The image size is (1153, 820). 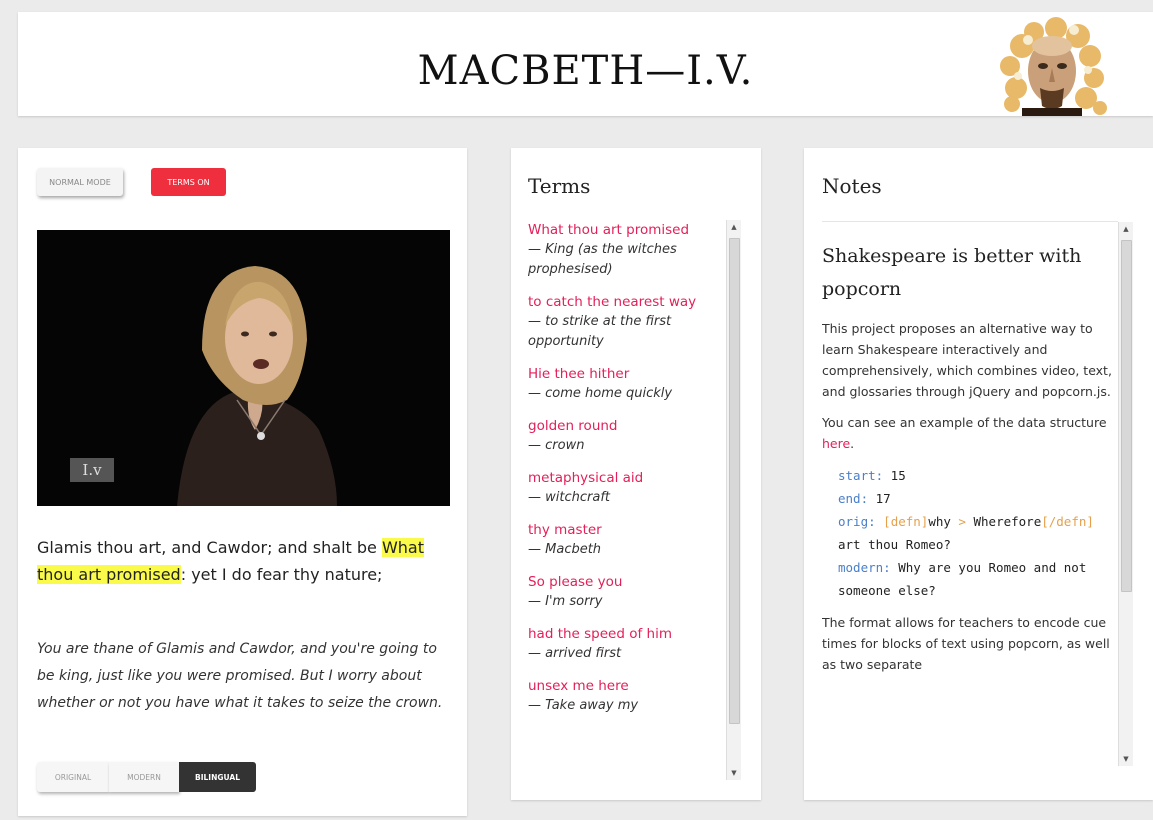 What do you see at coordinates (569, 497) in the screenshot?
I see `term-definition: — witchcraft` at bounding box center [569, 497].